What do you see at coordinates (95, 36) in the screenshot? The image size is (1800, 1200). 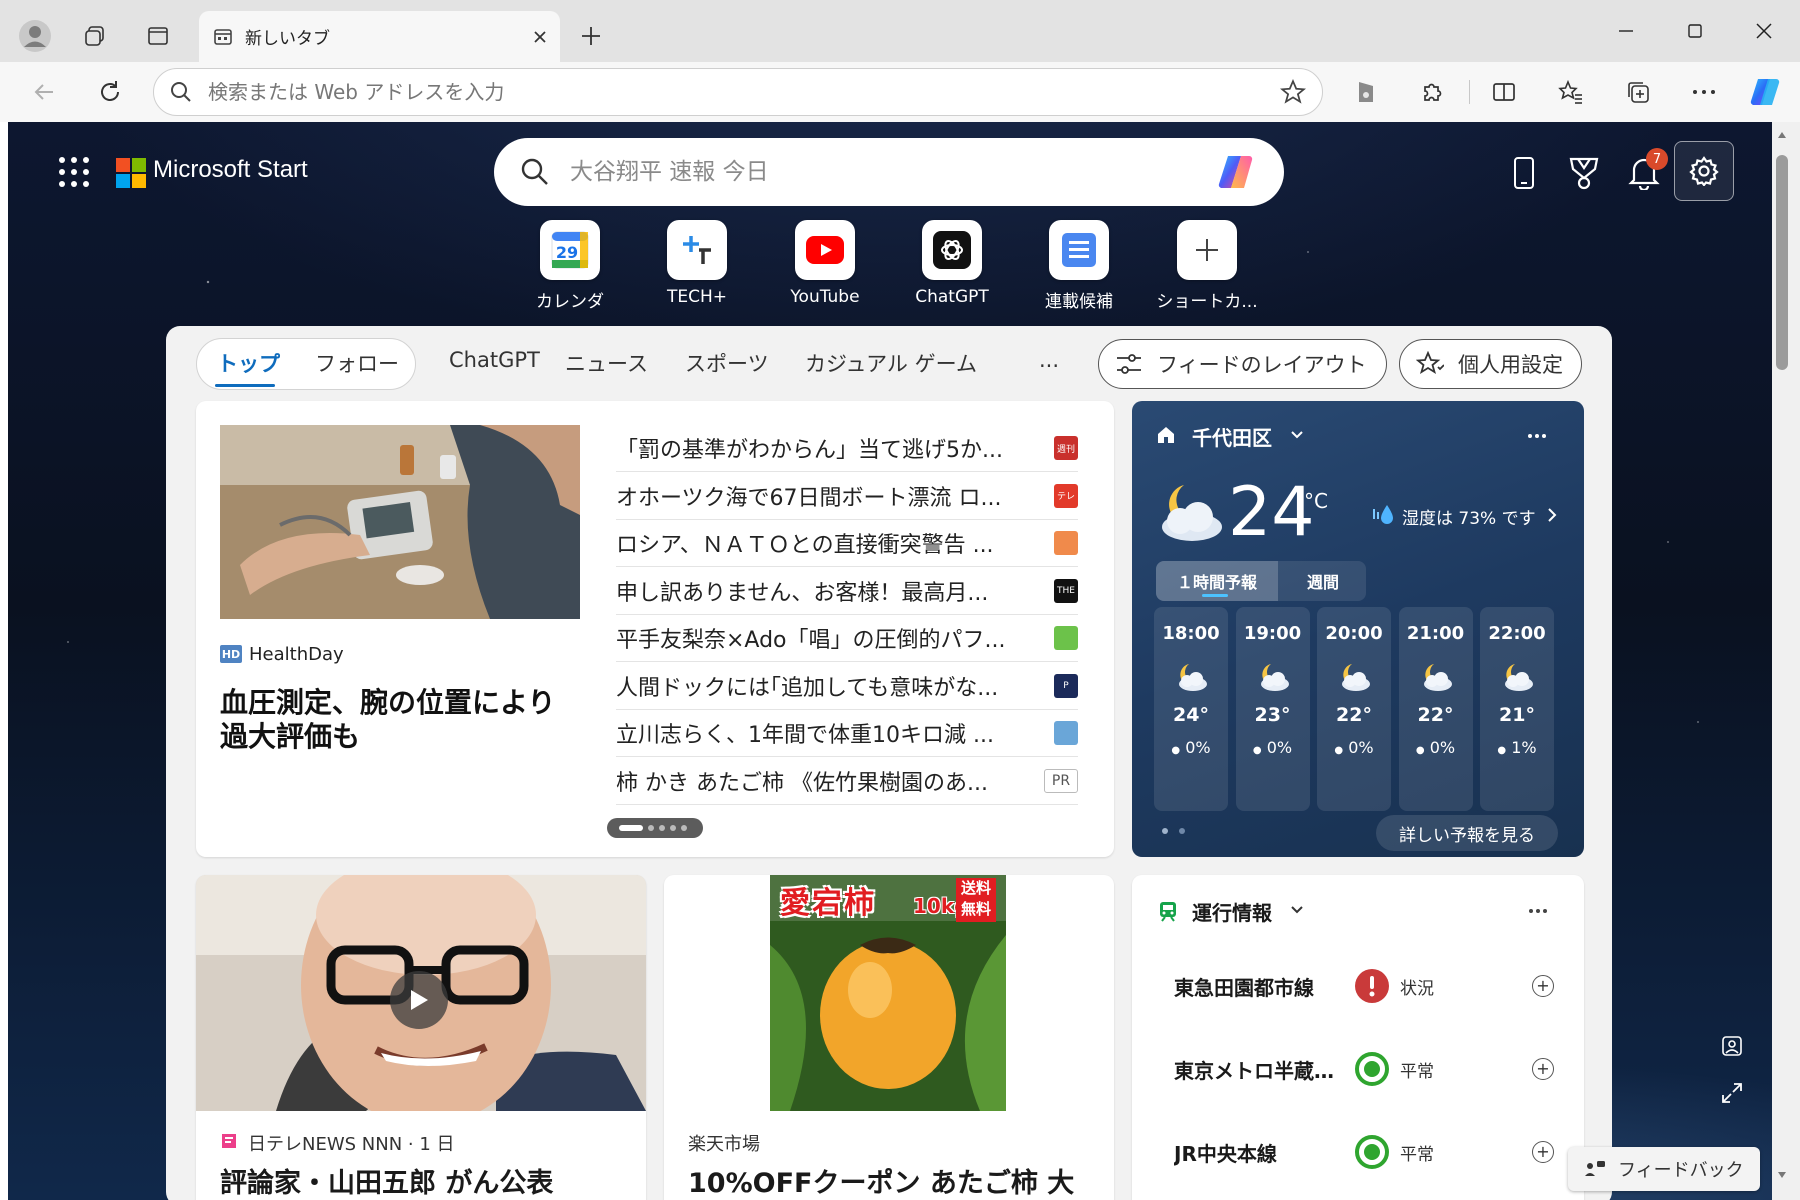 I see `workspaces-button` at bounding box center [95, 36].